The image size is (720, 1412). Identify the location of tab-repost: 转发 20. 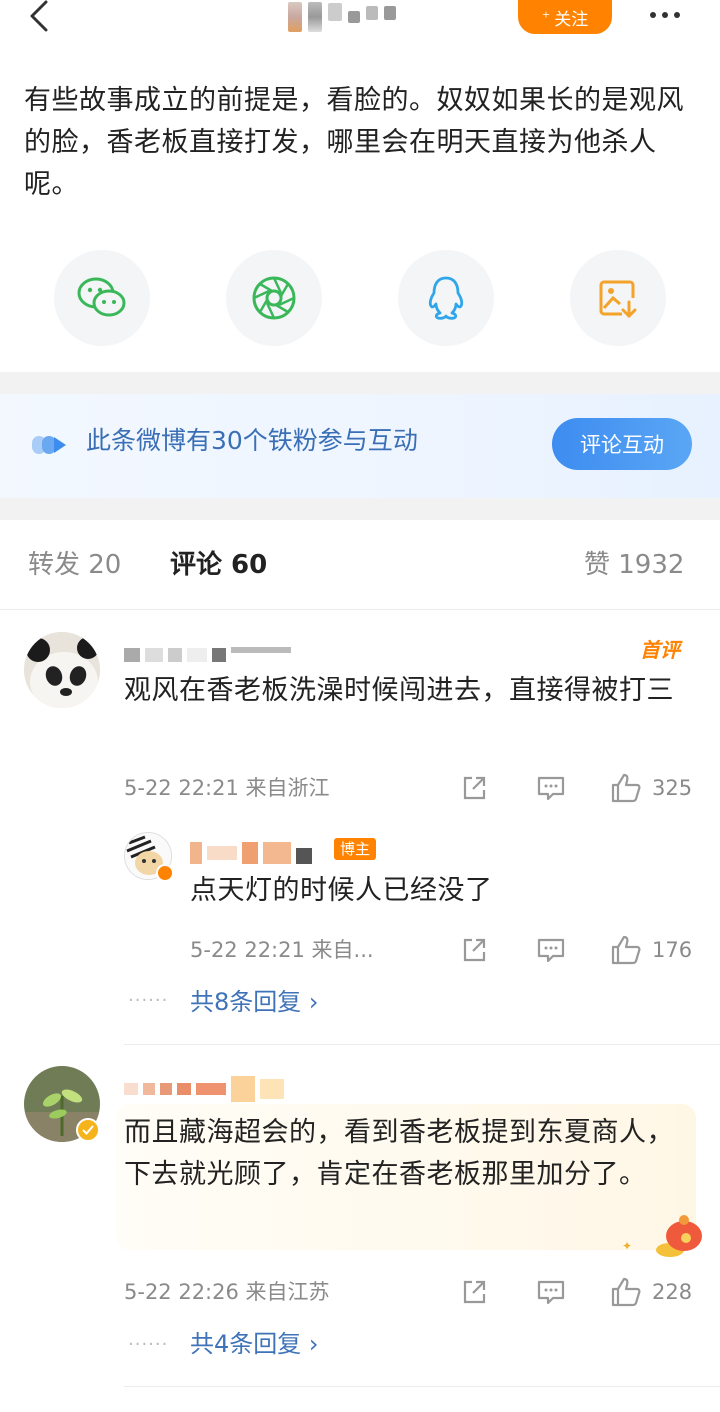
(74, 565).